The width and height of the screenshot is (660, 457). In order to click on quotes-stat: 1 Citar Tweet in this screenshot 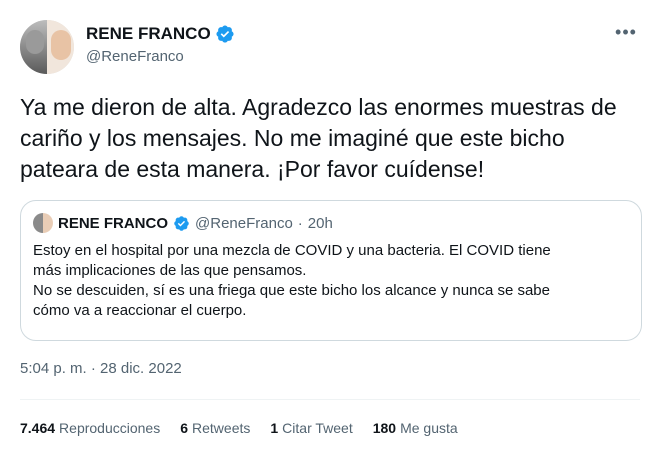, I will do `click(311, 428)`.